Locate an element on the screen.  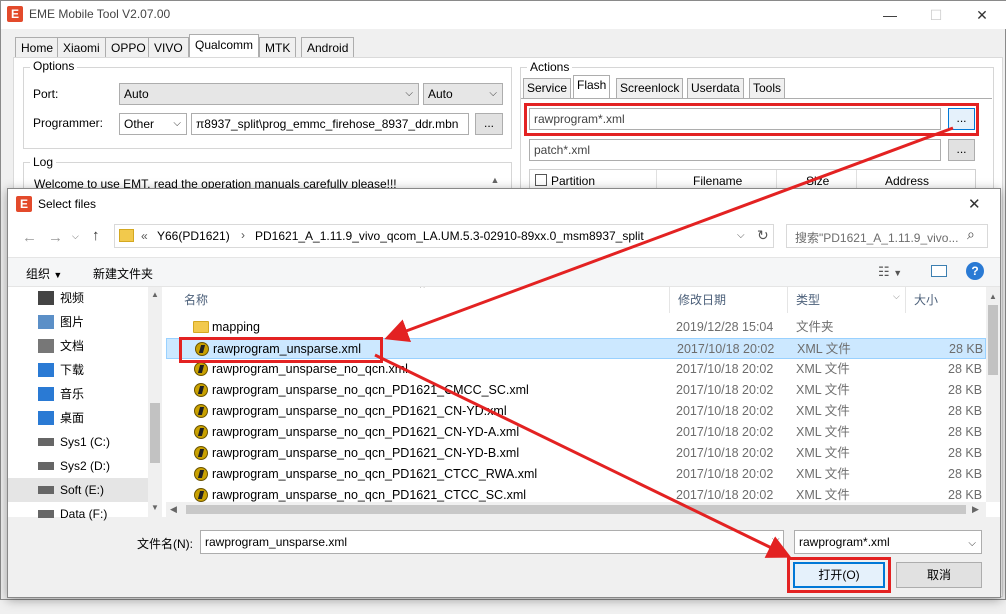
nav-item: Sys2 (D:) is located at coordinates (78, 466).